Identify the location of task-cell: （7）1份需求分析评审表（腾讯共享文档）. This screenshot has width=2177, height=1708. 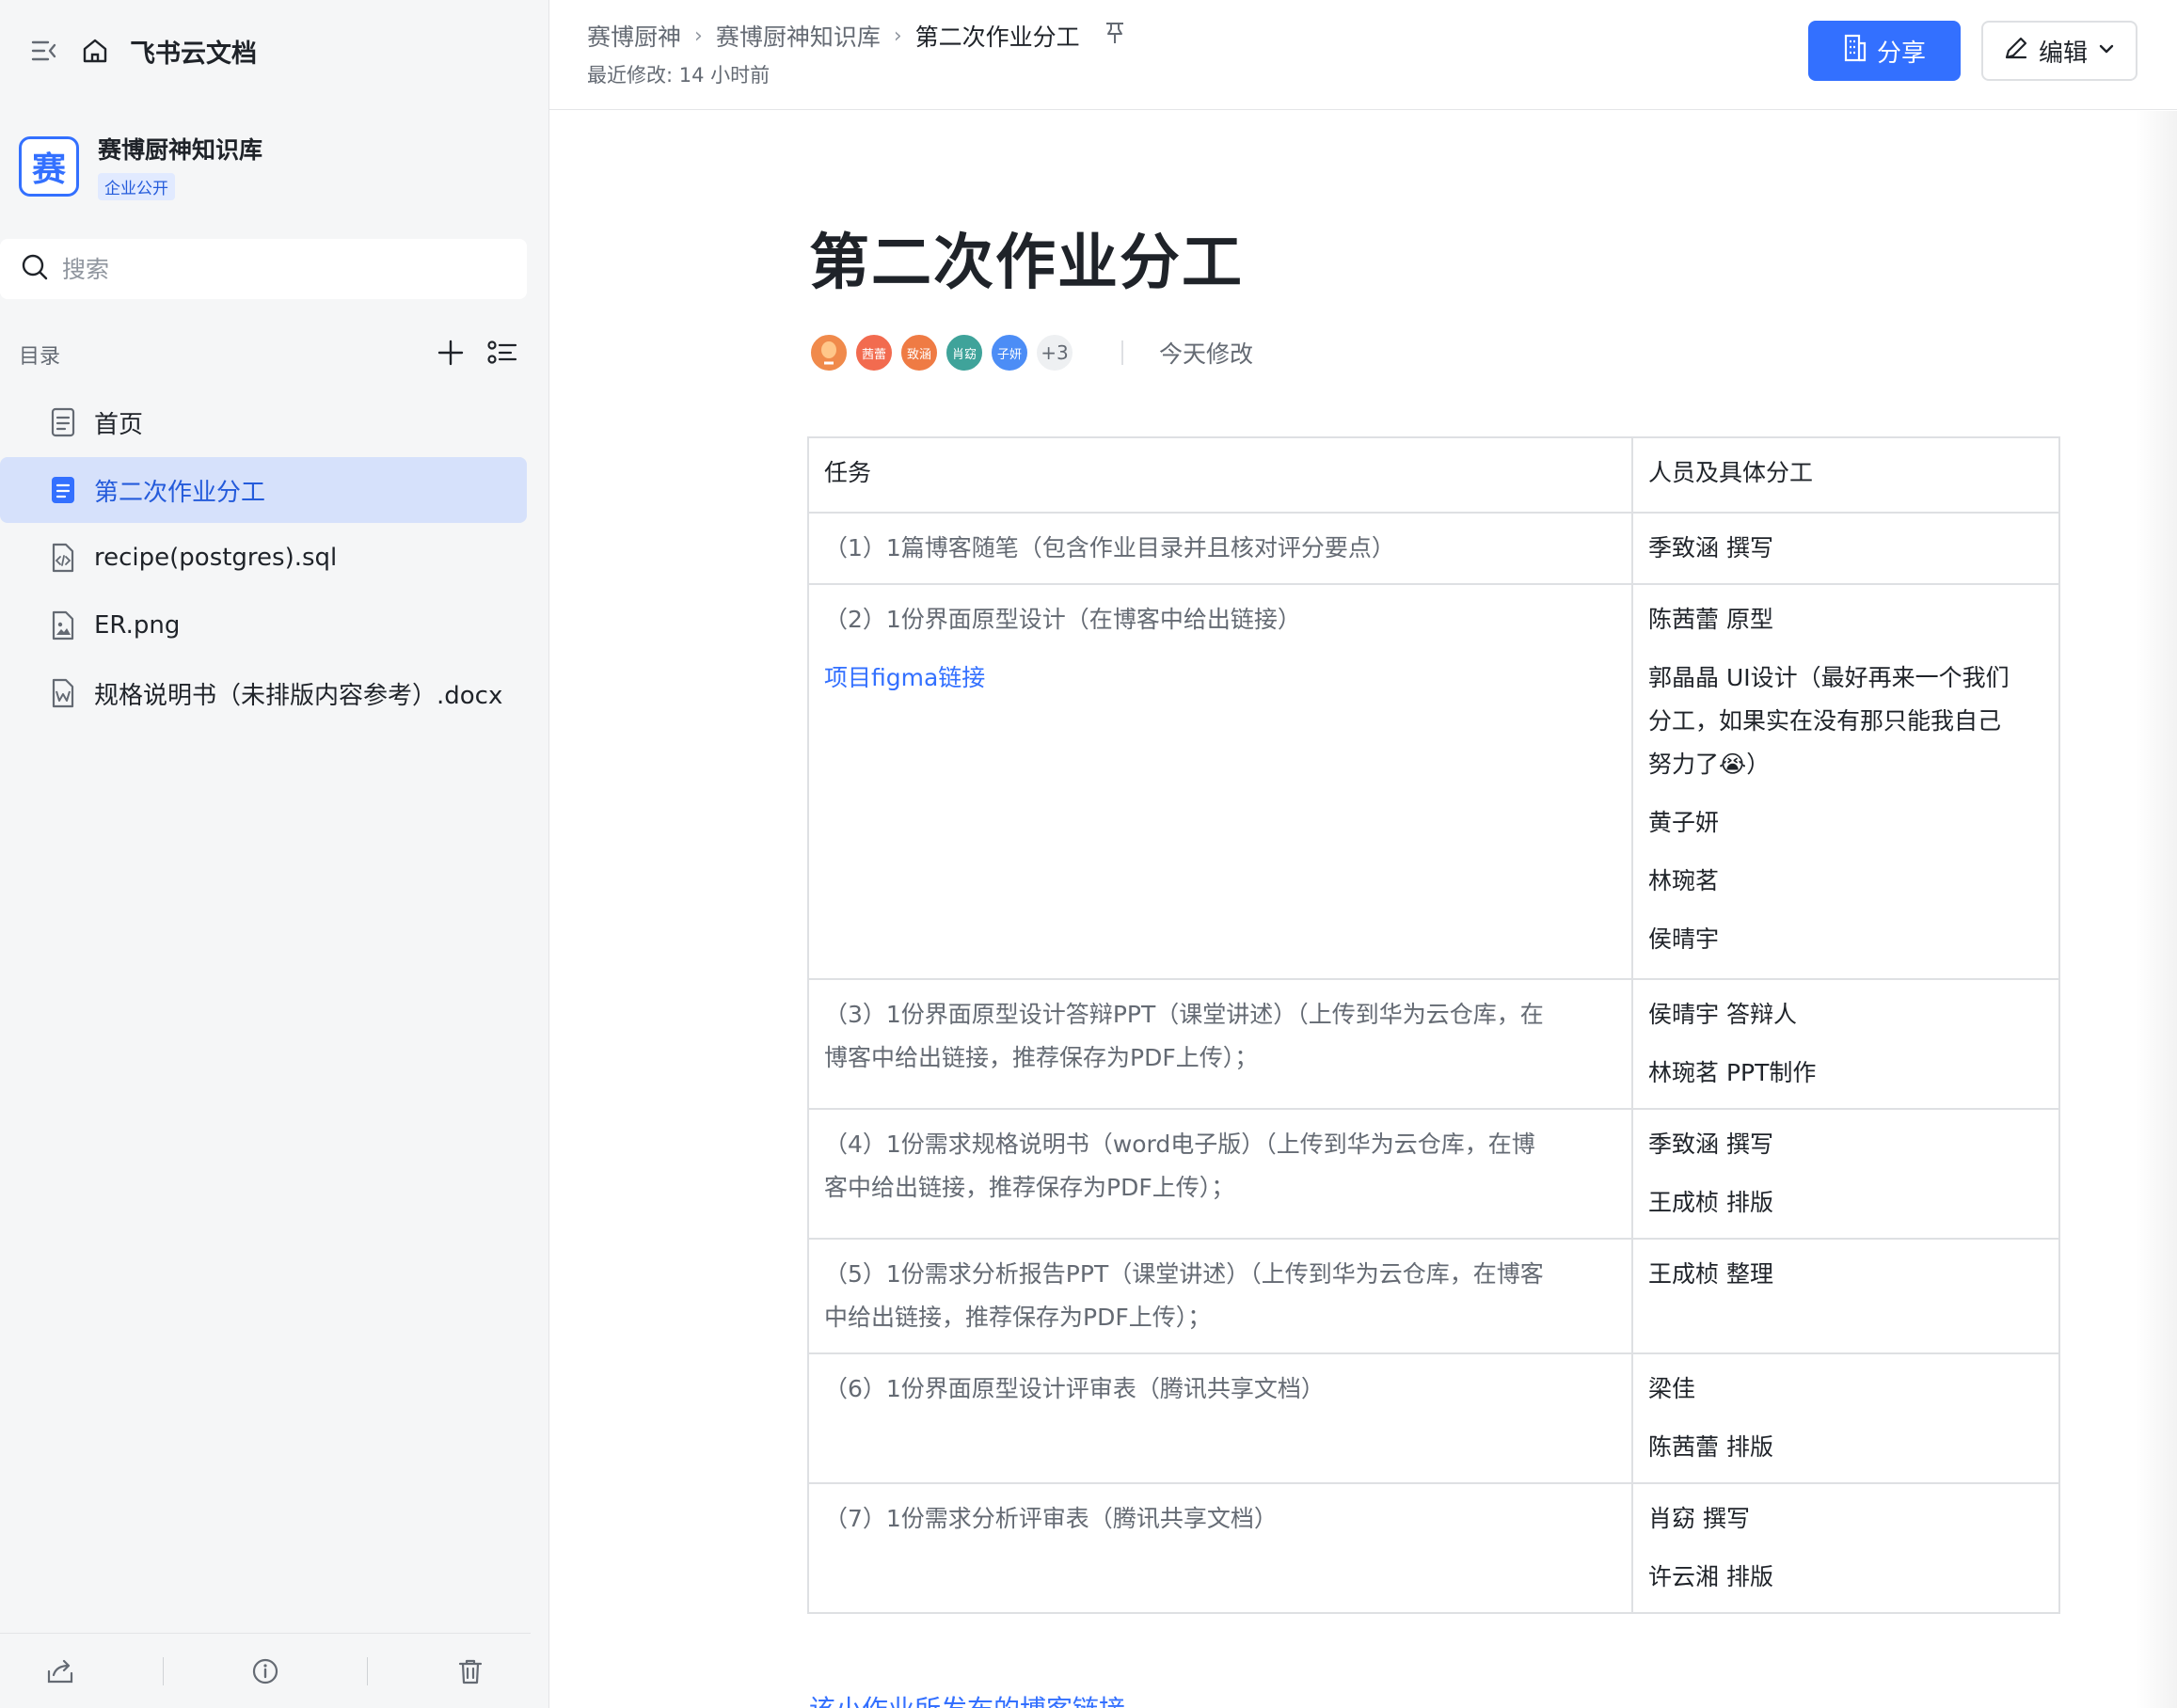
(1220, 1548).